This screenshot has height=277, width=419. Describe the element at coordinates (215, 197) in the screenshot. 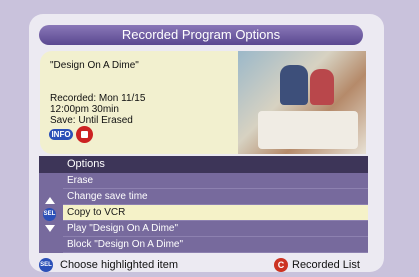

I see `option-change-save-time: Change save time` at that location.